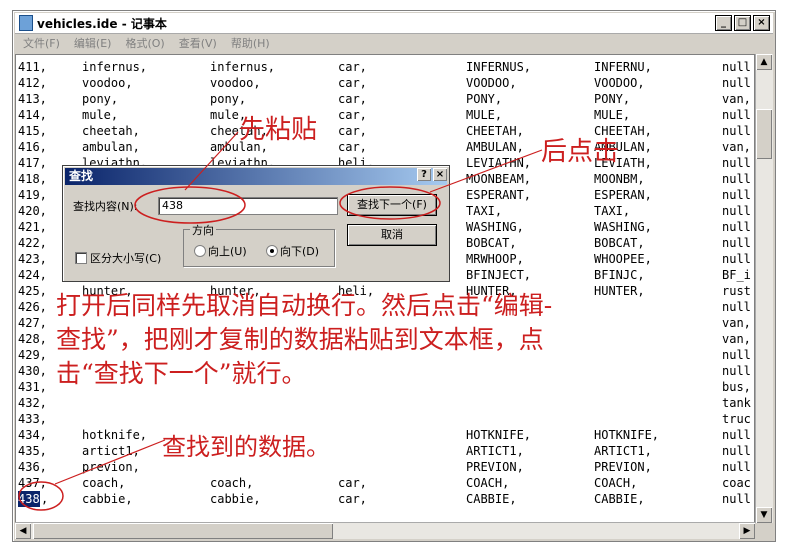 The height and width of the screenshot is (555, 789). Describe the element at coordinates (304, 305) in the screenshot. I see `instruction-line-1: 打开后同样先取消自动换行。然后点击“编辑-` at that location.